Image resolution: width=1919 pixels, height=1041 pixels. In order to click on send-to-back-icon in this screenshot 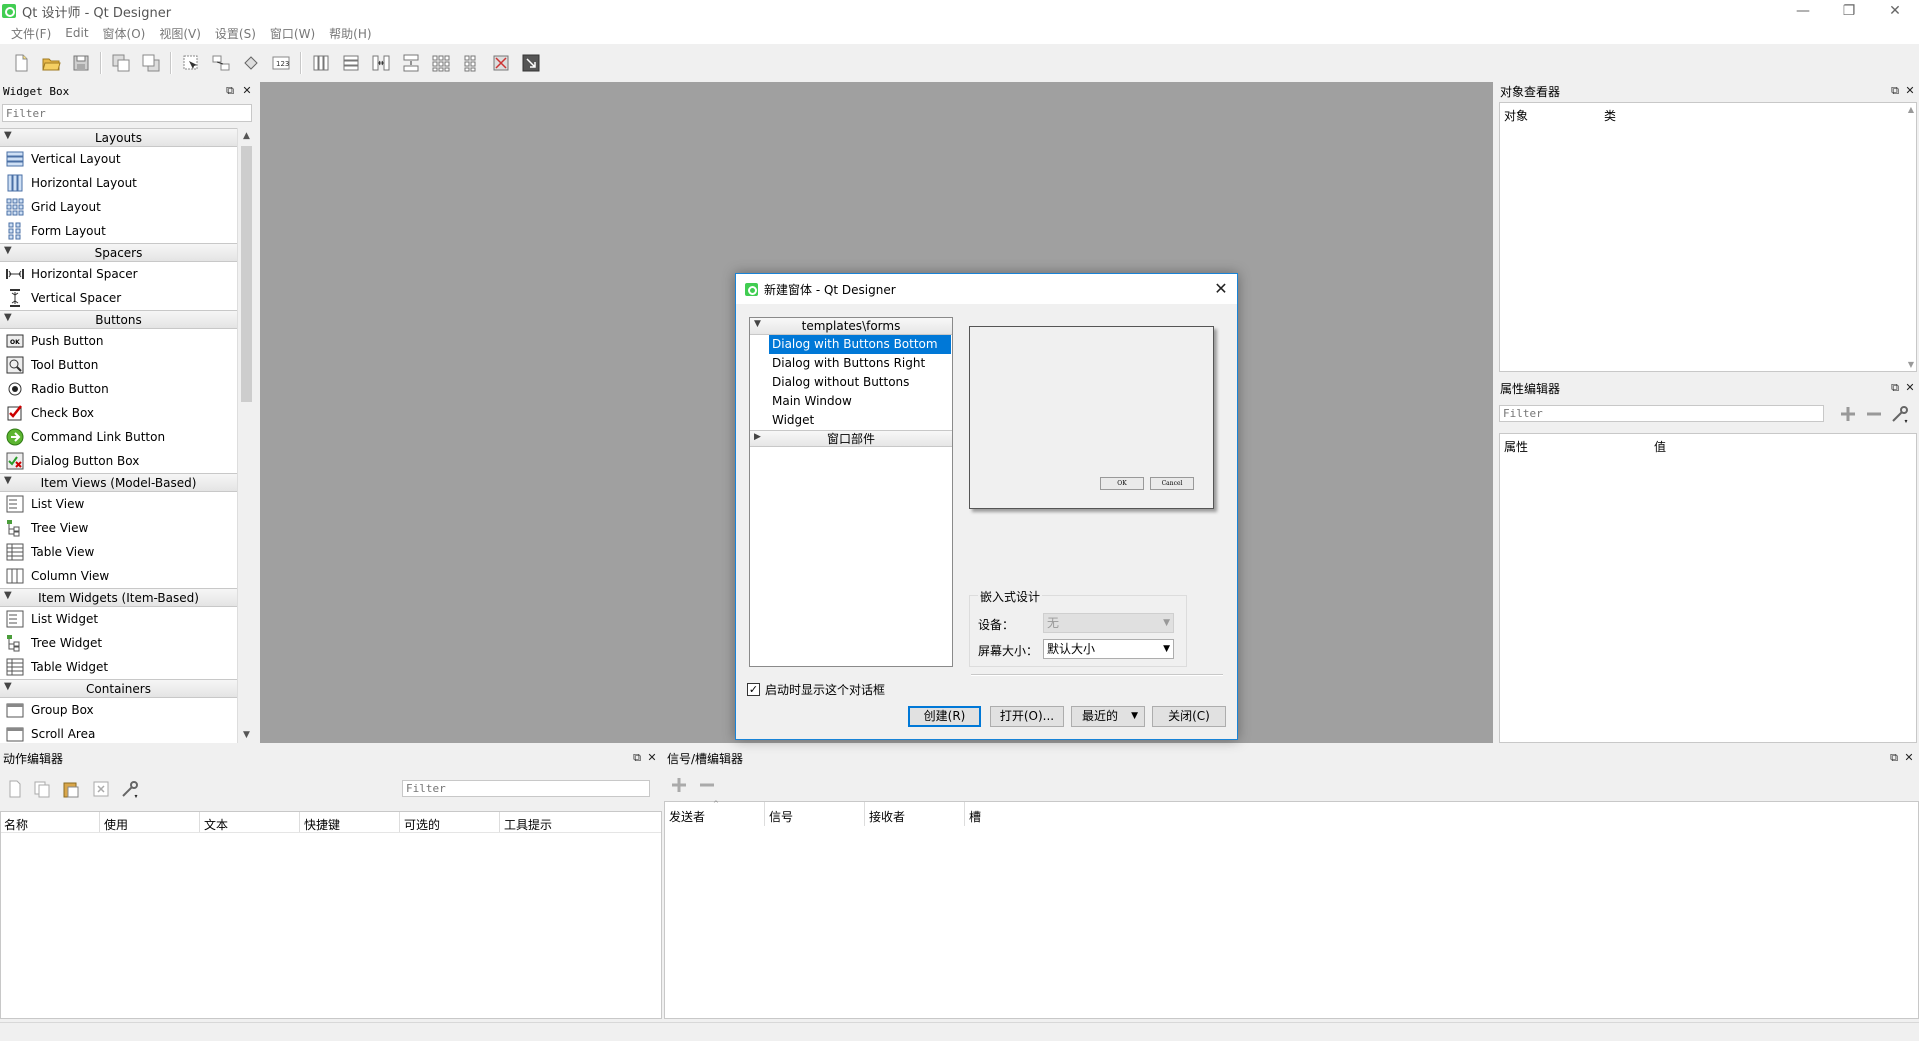, I will do `click(121, 63)`.